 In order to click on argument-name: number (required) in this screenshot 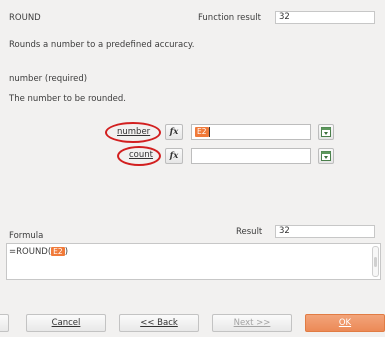, I will do `click(48, 79)`.